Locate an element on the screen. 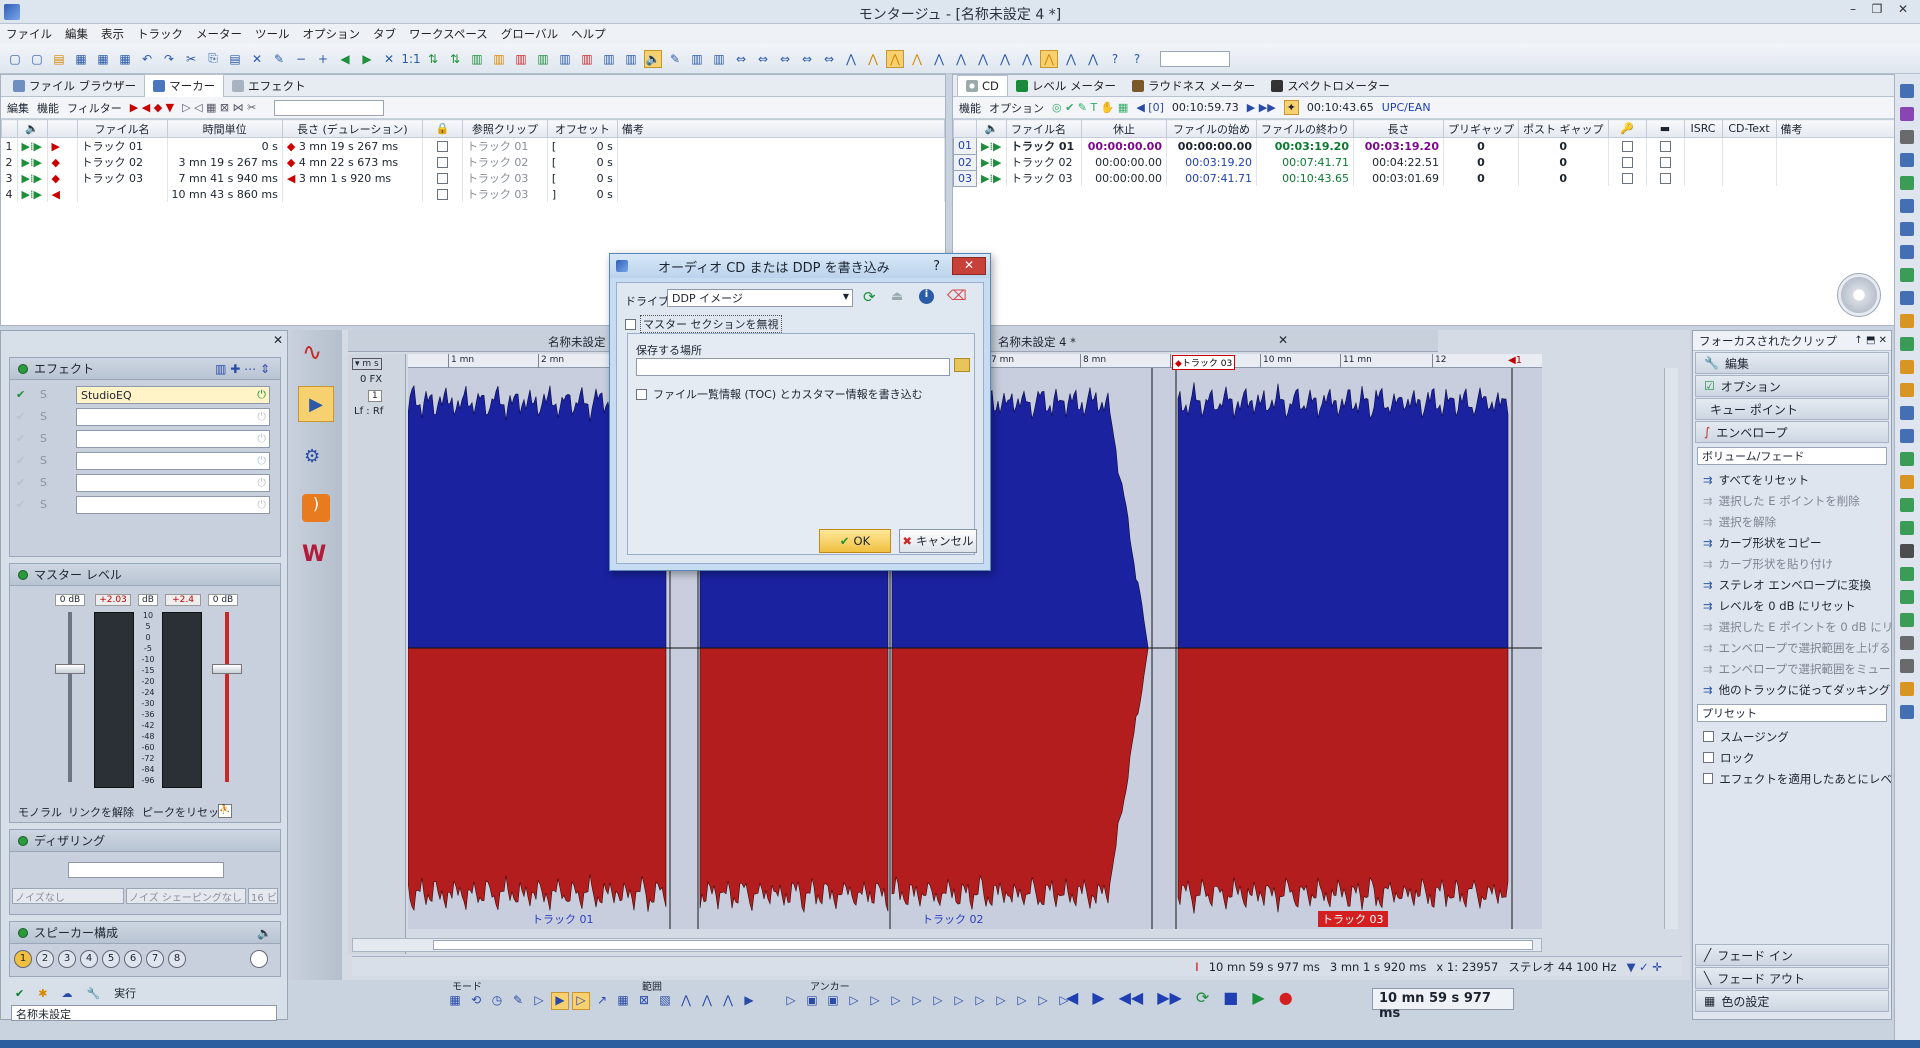  fast-forward-icon: ▶▶ is located at coordinates (1169, 997).